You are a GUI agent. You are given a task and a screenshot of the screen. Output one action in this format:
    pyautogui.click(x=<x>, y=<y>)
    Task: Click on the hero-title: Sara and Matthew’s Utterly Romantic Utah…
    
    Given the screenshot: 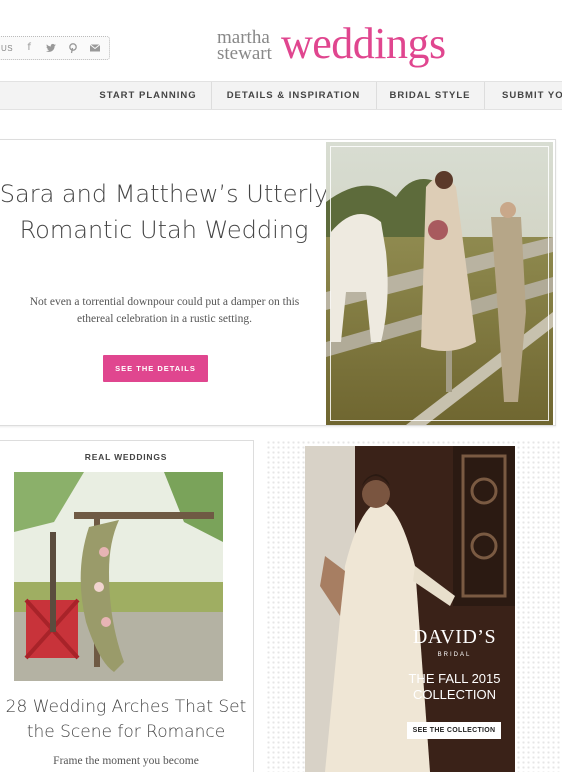 What is the action you would take?
    pyautogui.click(x=164, y=212)
    